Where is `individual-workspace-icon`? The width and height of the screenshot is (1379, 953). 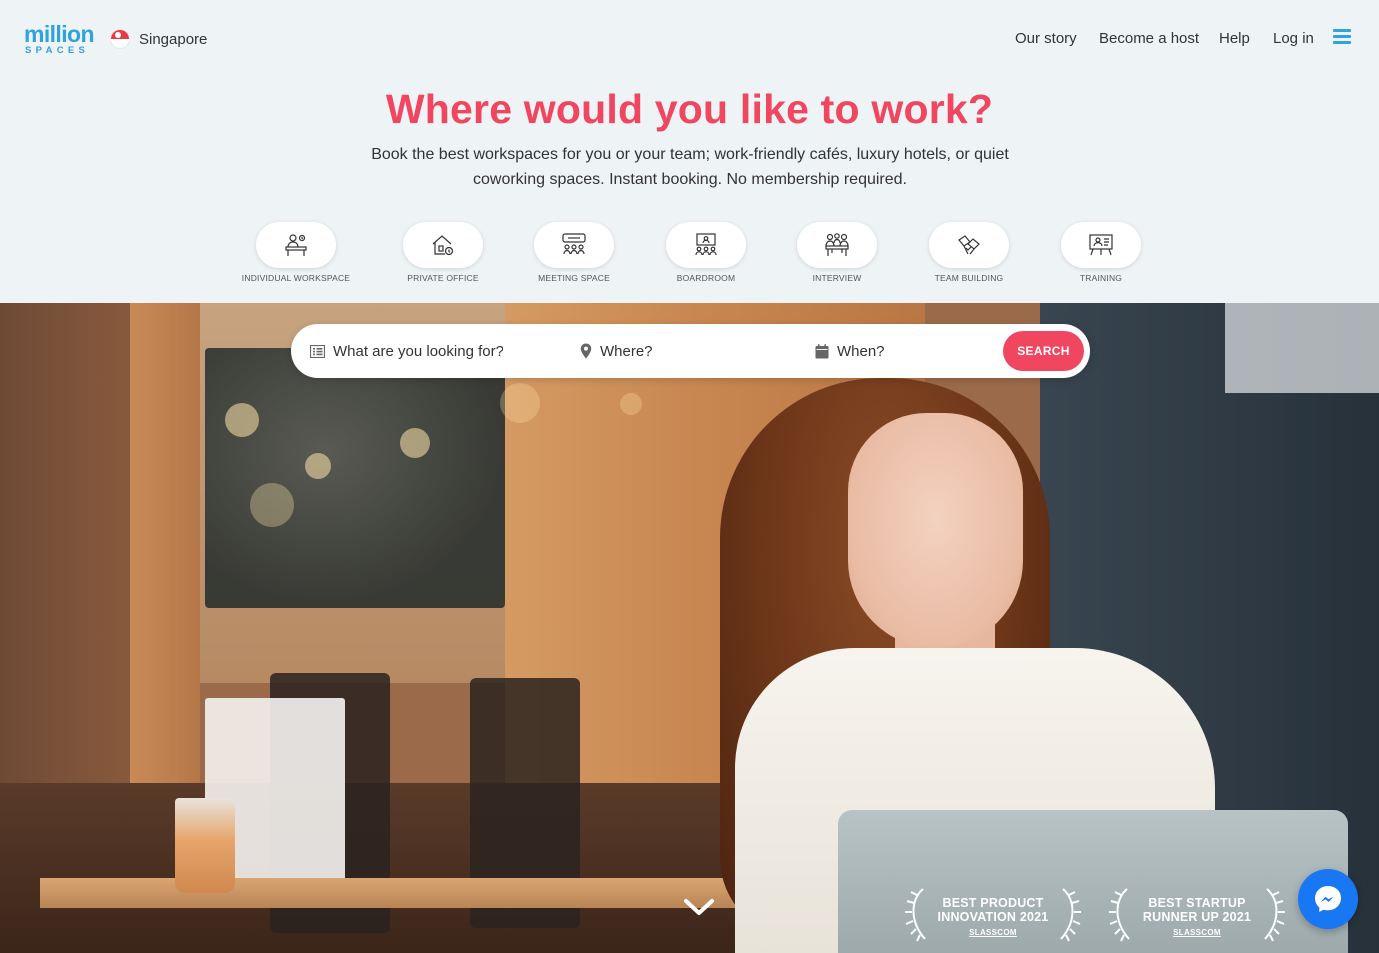
individual-workspace-icon is located at coordinates (296, 245).